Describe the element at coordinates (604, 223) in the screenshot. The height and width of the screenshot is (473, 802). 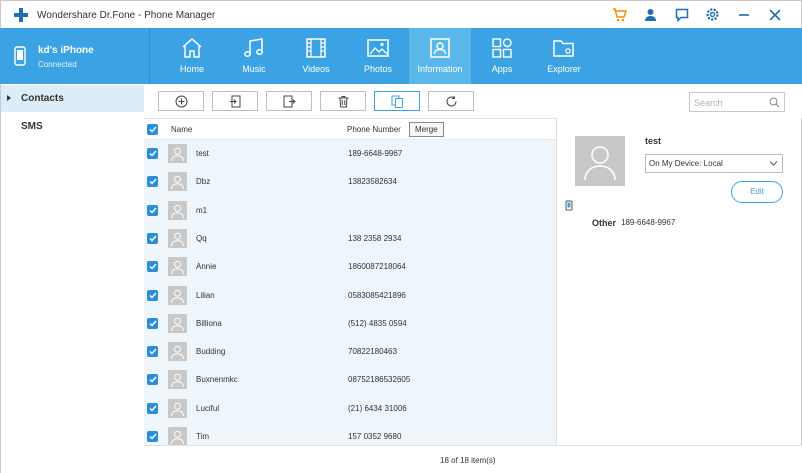
I see `phone-type-label: Other` at that location.